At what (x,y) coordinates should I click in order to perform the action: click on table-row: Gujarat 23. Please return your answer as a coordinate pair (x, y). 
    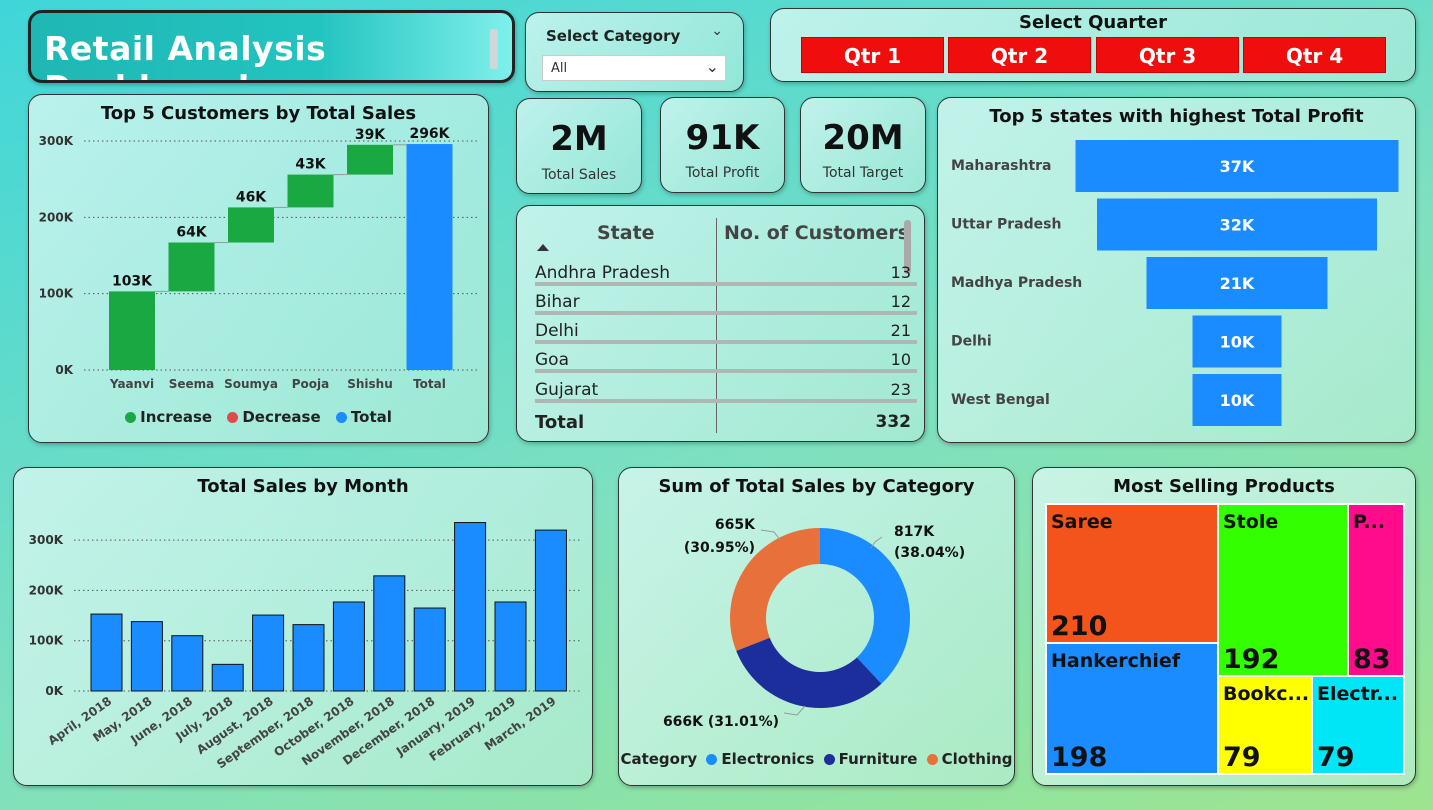
    Looking at the image, I should click on (726, 390).